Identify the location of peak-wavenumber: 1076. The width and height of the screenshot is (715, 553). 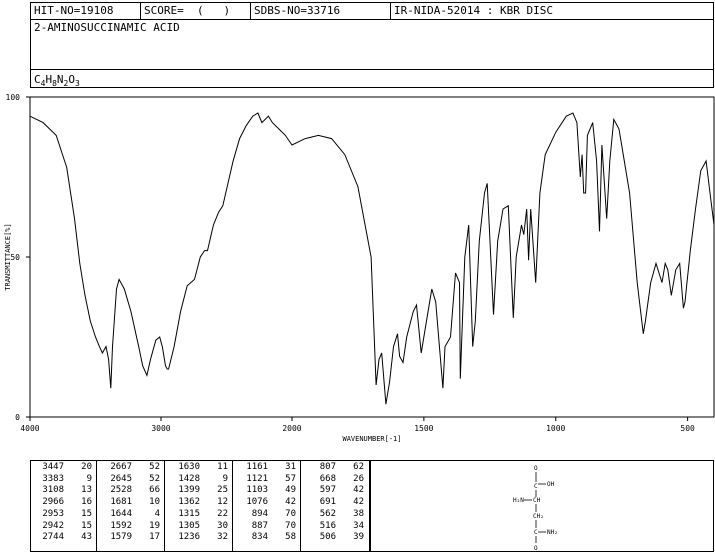
(257, 502).